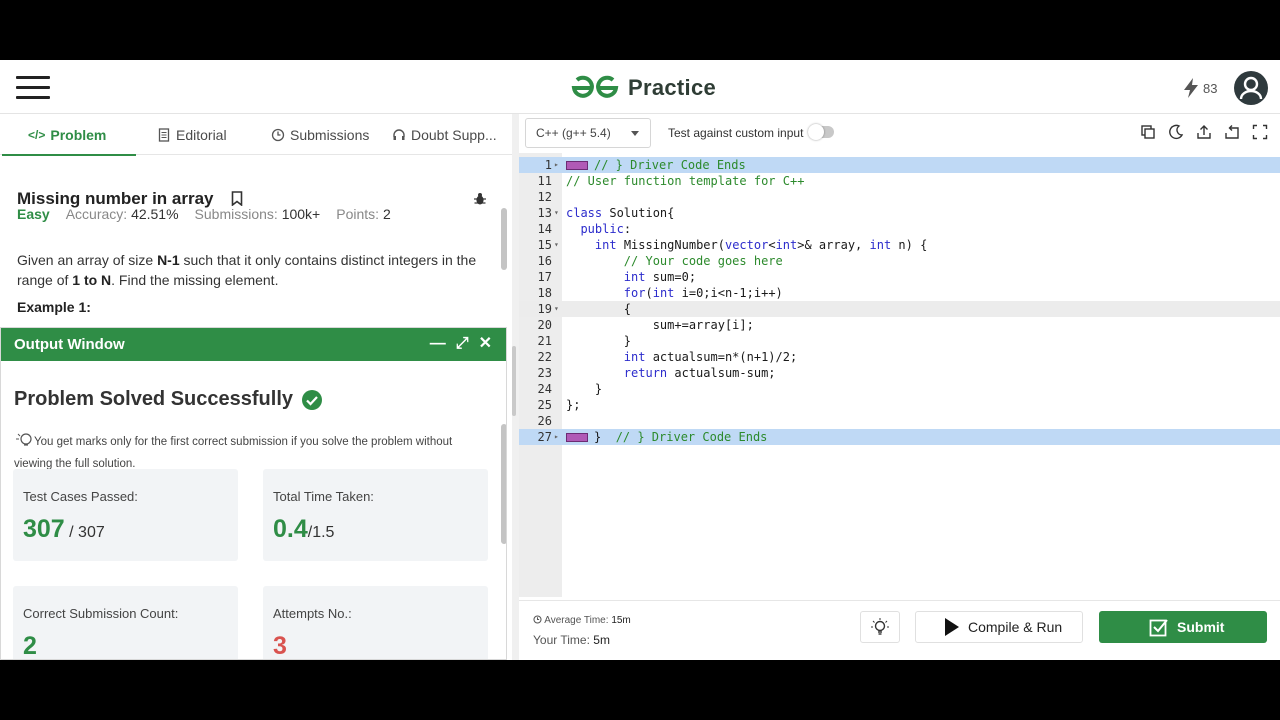  I want to click on line-number: 26, so click(544, 421).